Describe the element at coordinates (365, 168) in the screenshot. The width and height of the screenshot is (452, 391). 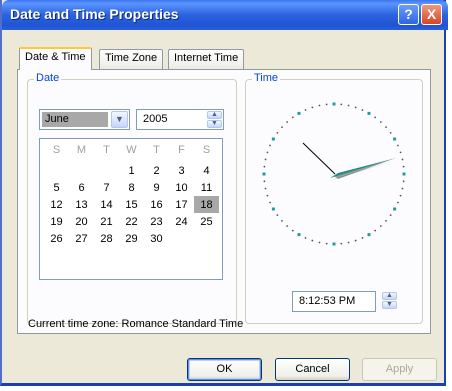
I see `minute-hand-shadow` at that location.